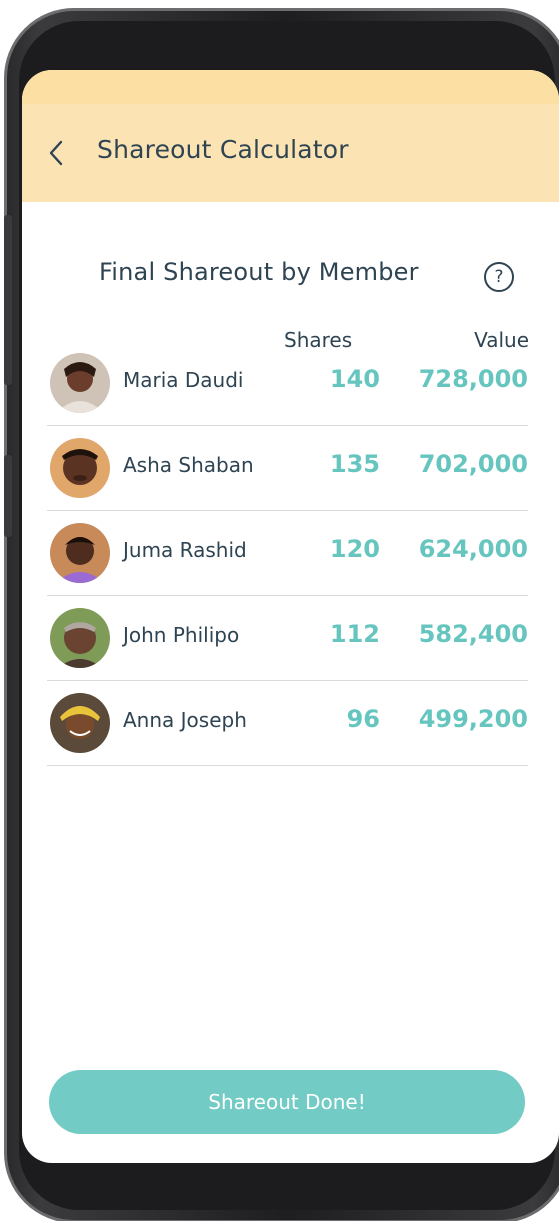 The height and width of the screenshot is (1221, 559). I want to click on page-title: Shareout Calculator, so click(223, 149).